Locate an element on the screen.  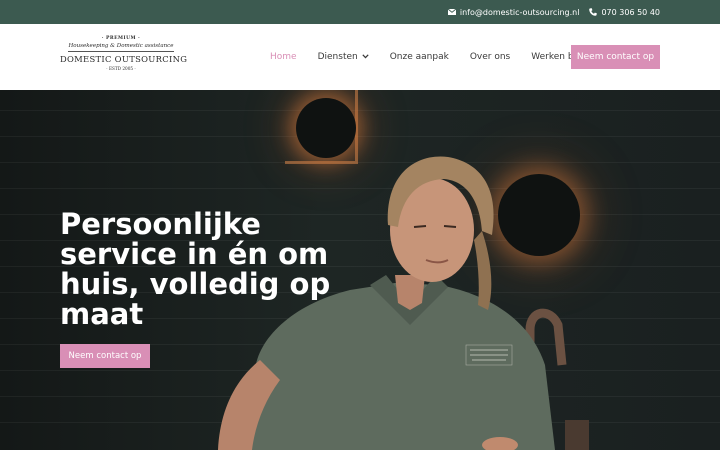
chevron-down-icon is located at coordinates (365, 57).